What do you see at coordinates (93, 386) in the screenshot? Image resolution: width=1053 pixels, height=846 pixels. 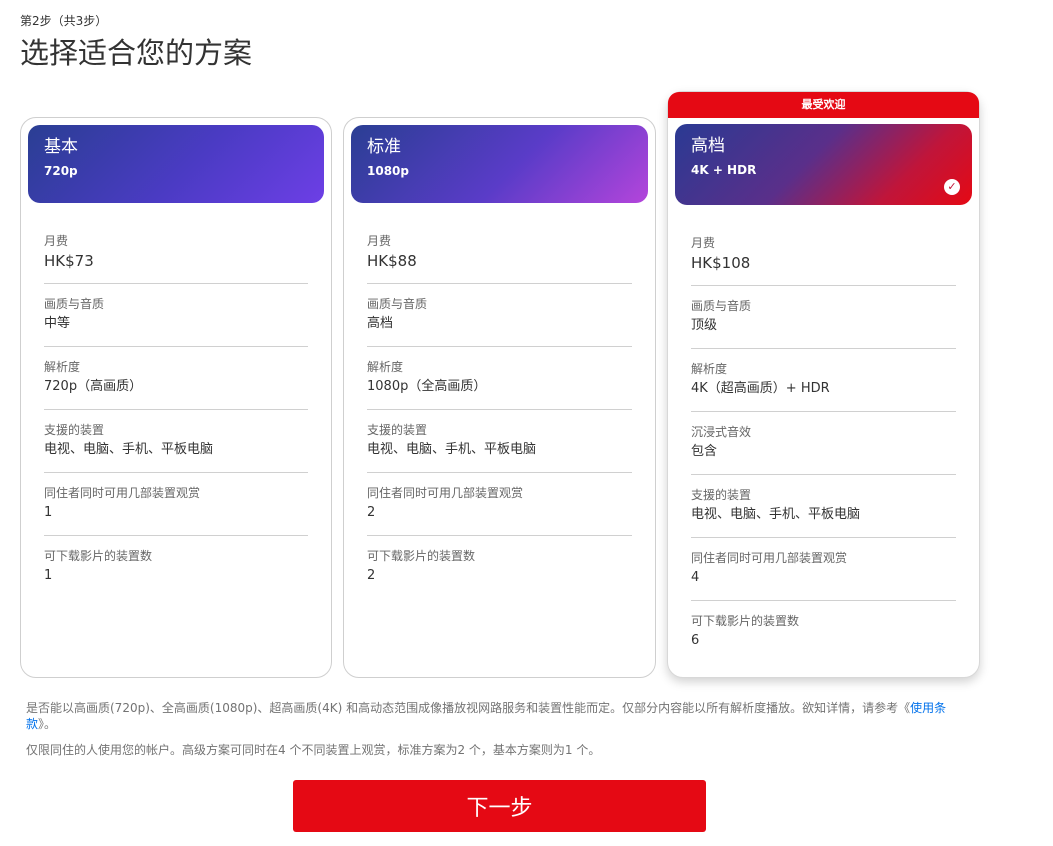 I see `feature-value: 720p（高画质）` at bounding box center [93, 386].